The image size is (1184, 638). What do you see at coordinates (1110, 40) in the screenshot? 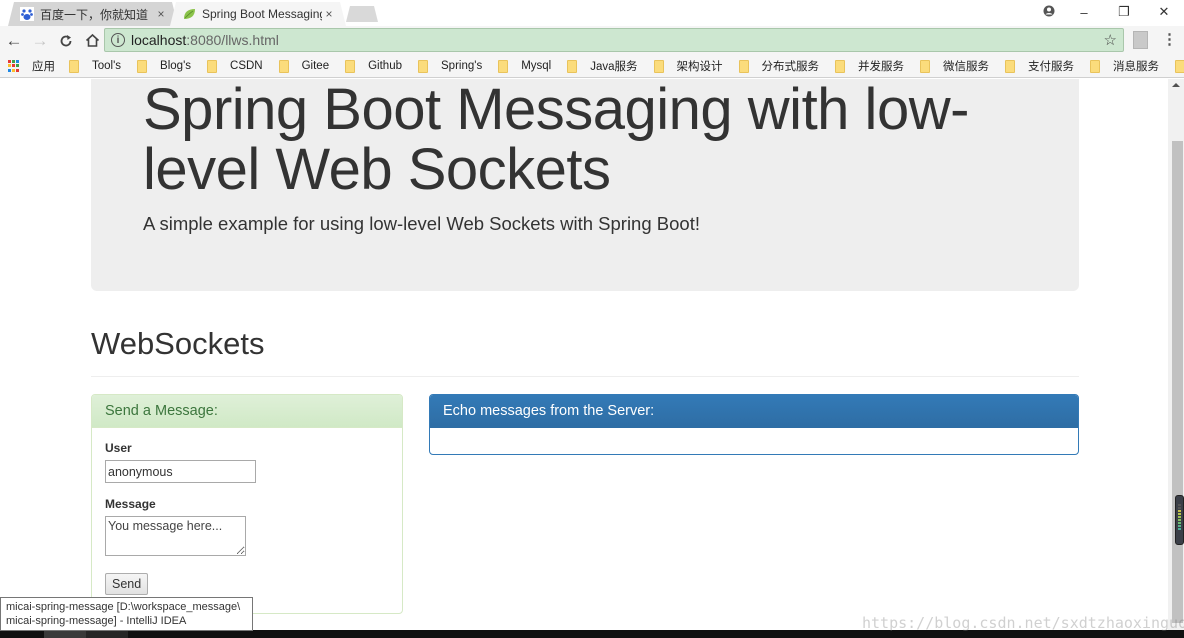
I see `bookmark-star-icon: ☆` at bounding box center [1110, 40].